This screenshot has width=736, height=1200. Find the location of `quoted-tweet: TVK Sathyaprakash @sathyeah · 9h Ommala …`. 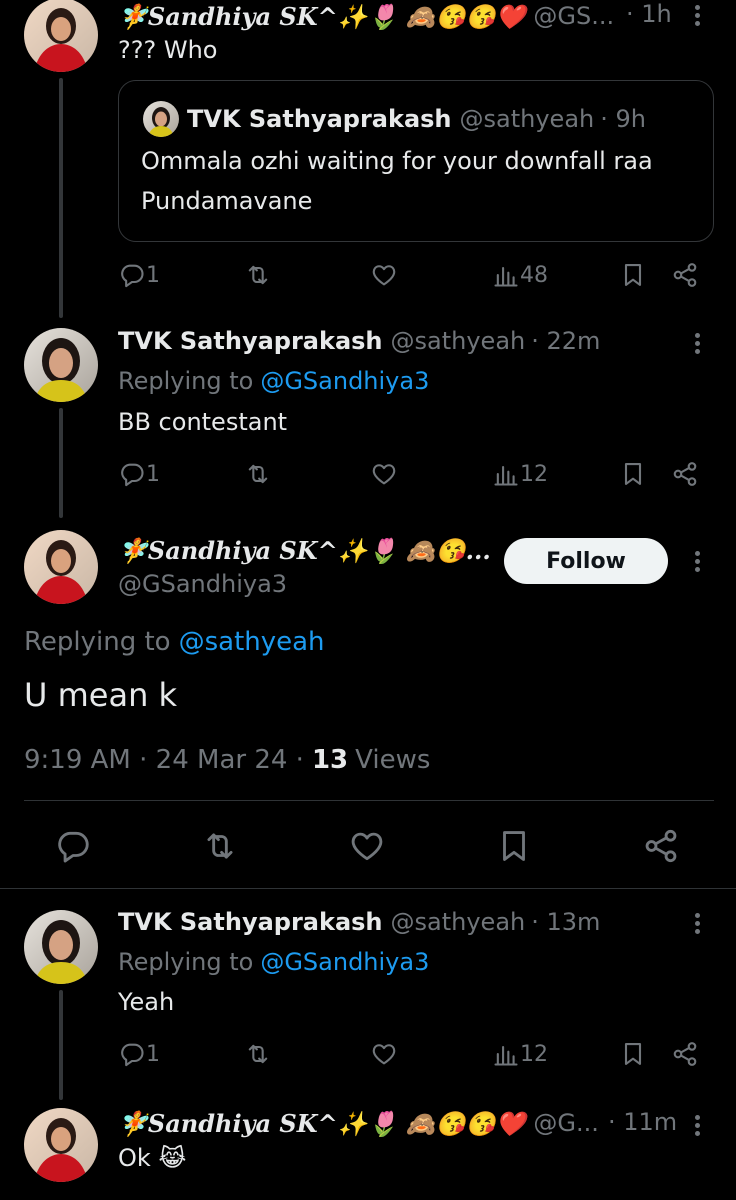

quoted-tweet: TVK Sathyaprakash @sathyeah · 9h Ommala … is located at coordinates (416, 161).